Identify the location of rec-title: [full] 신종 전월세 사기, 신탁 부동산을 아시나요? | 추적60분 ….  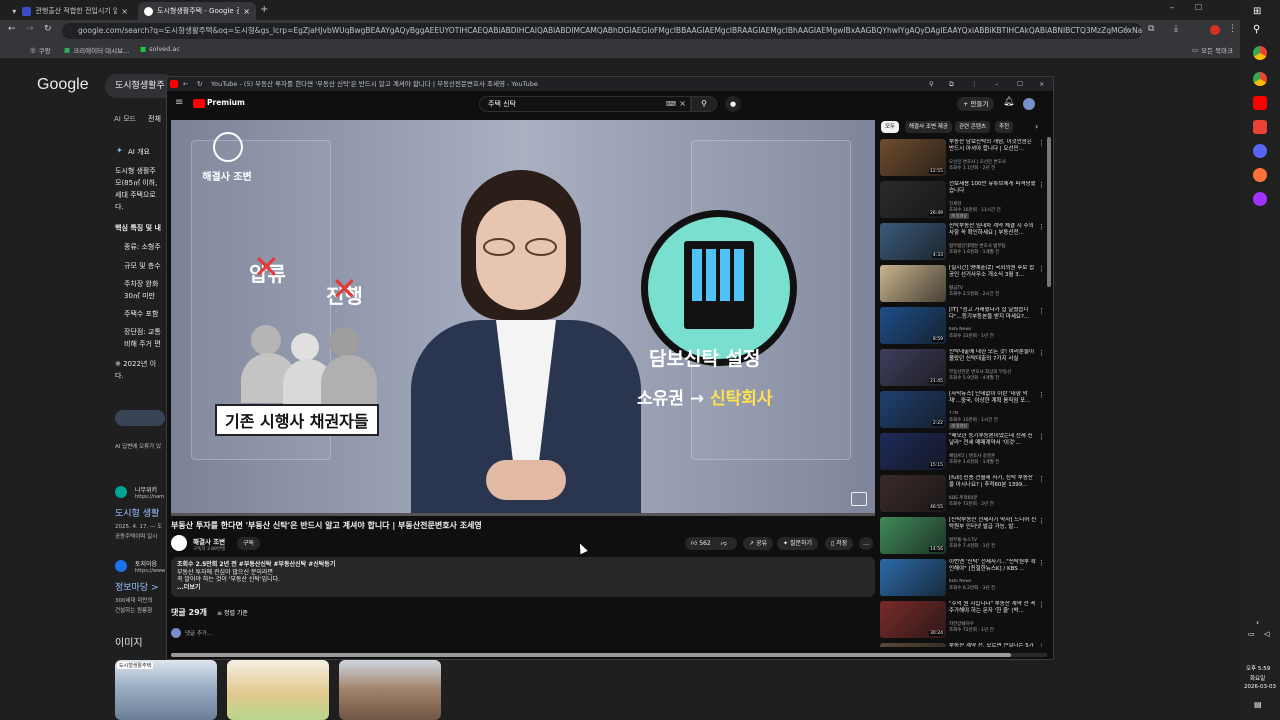
(993, 481).